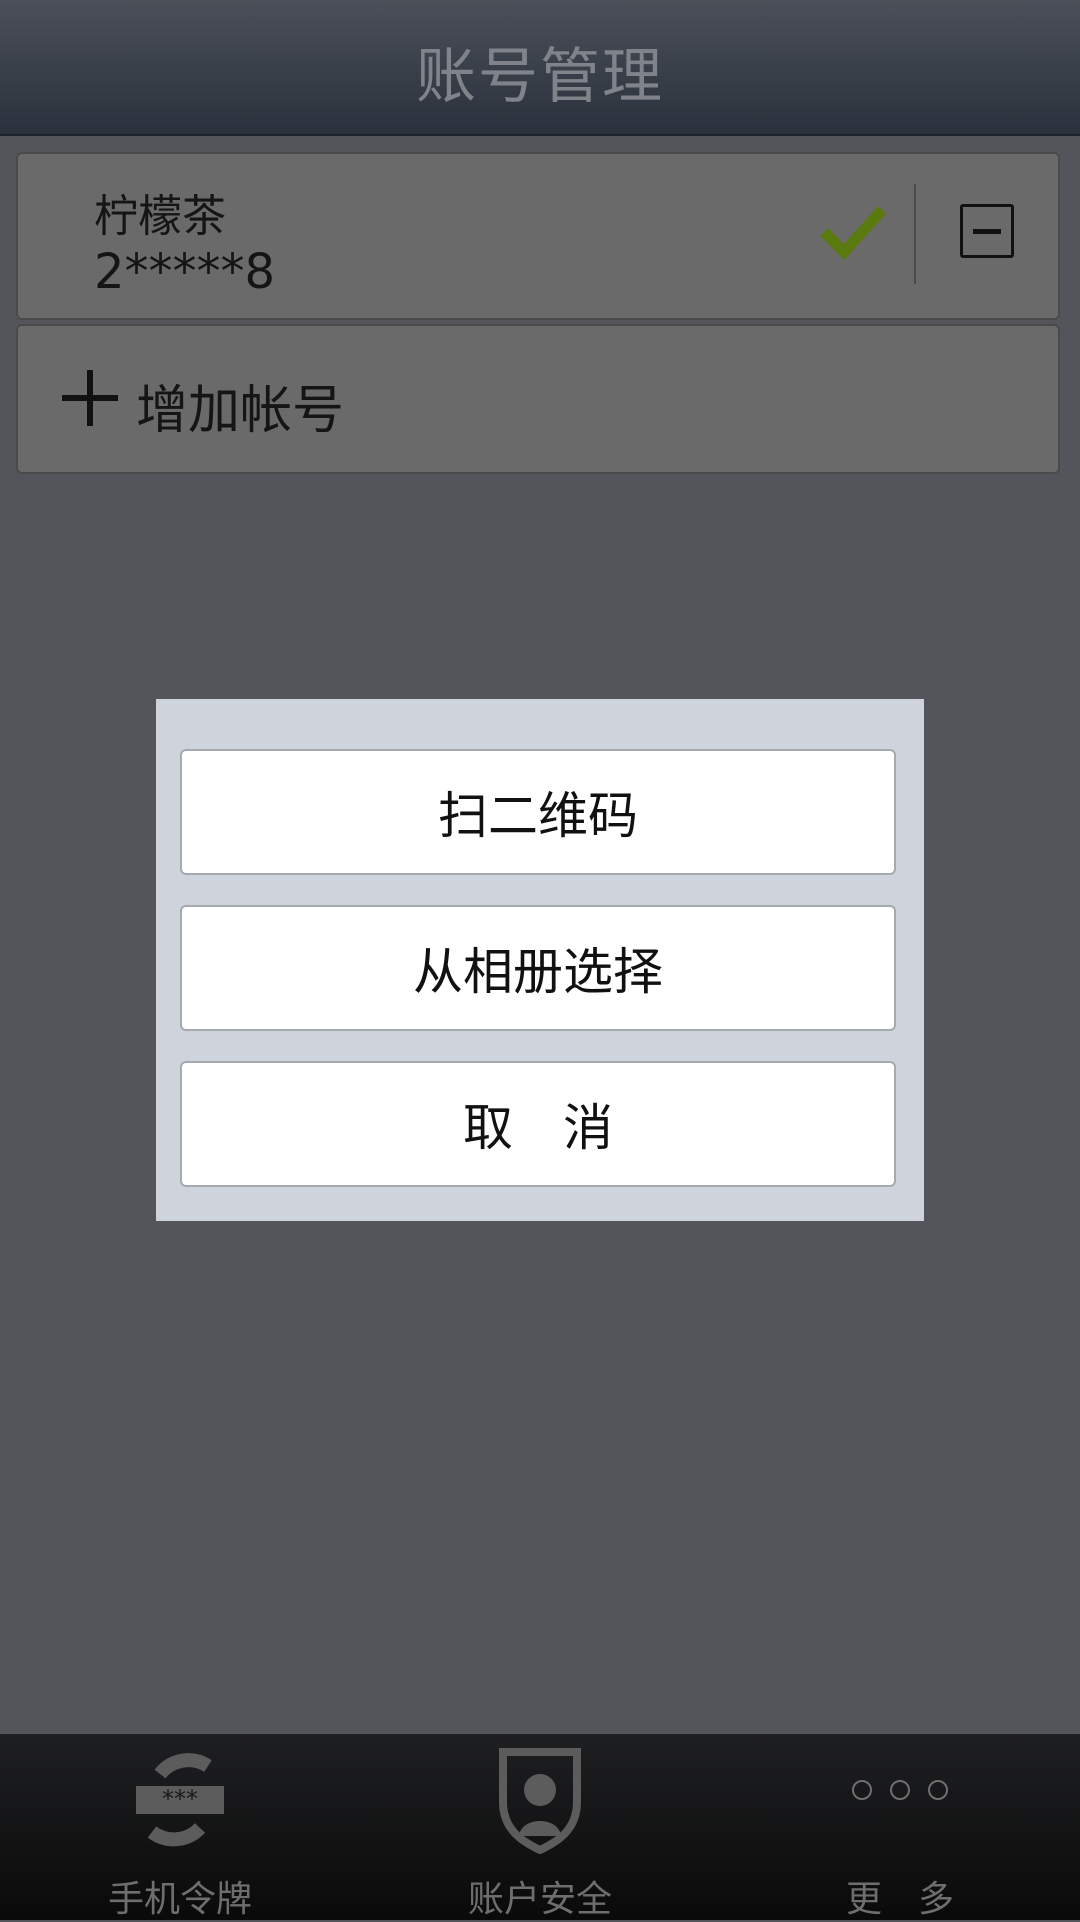 This screenshot has height=1922, width=1080. What do you see at coordinates (240, 411) in the screenshot?
I see `add-account-label: 增加帐号` at bounding box center [240, 411].